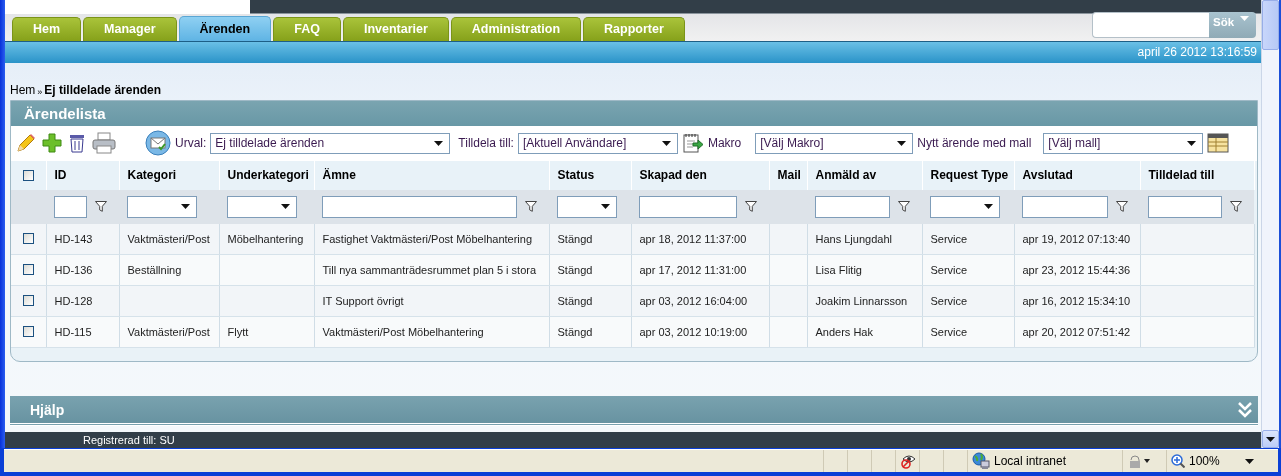  Describe the element at coordinates (634, 113) in the screenshot. I see `panel-title: Ärendelista` at that location.